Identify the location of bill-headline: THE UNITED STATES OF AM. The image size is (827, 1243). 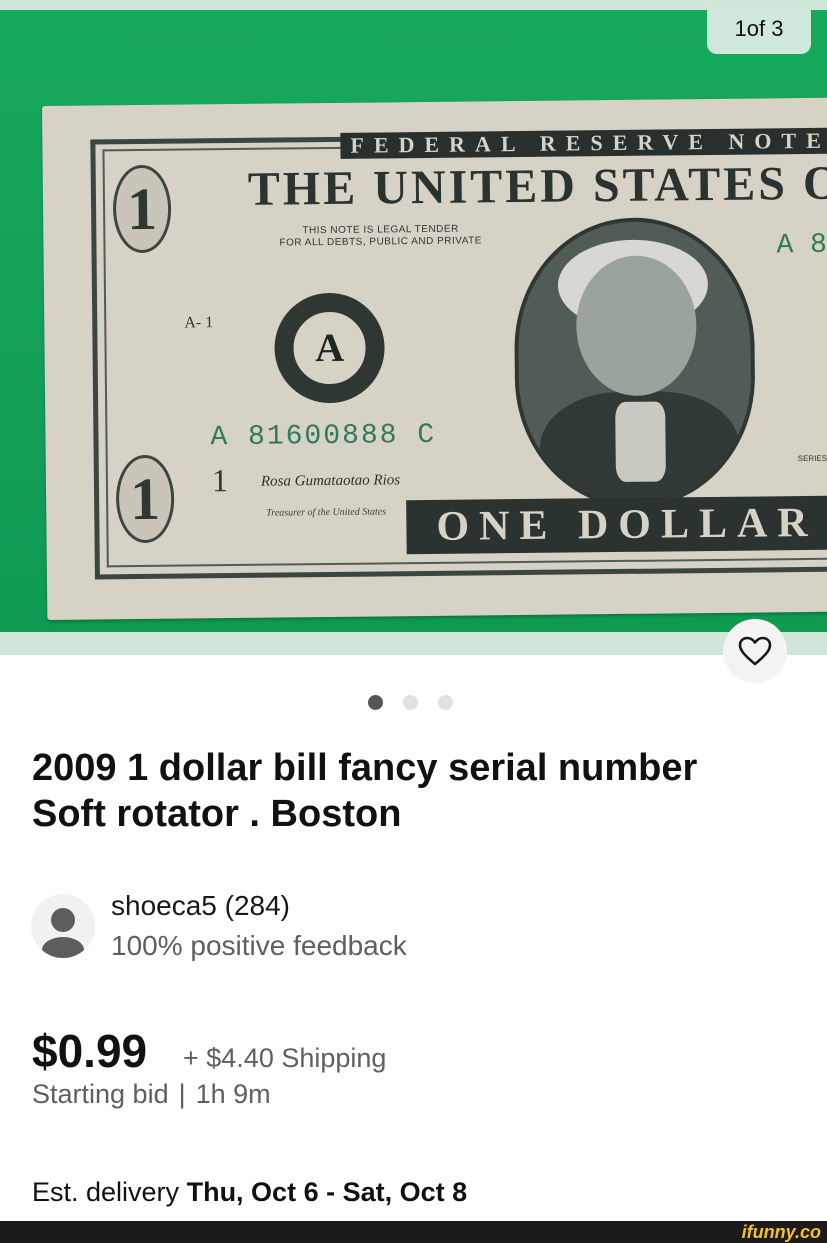
(537, 185).